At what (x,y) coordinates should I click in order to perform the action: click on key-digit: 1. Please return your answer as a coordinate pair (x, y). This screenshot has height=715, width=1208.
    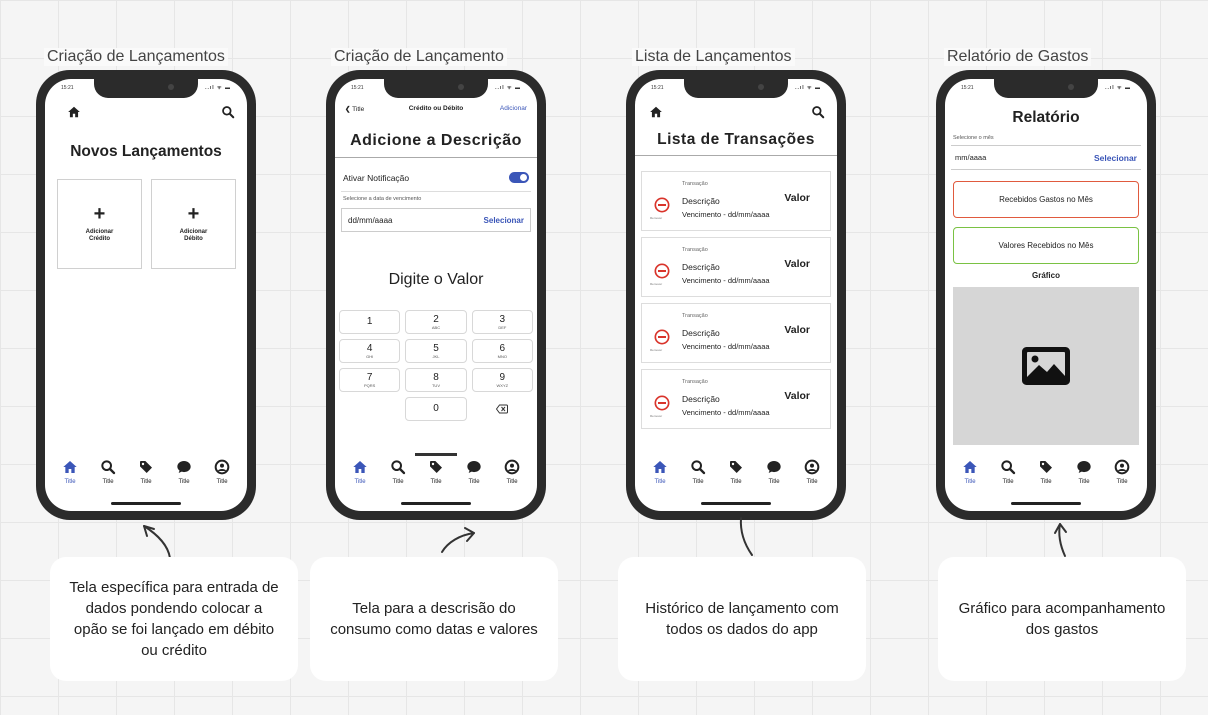
    Looking at the image, I should click on (369, 321).